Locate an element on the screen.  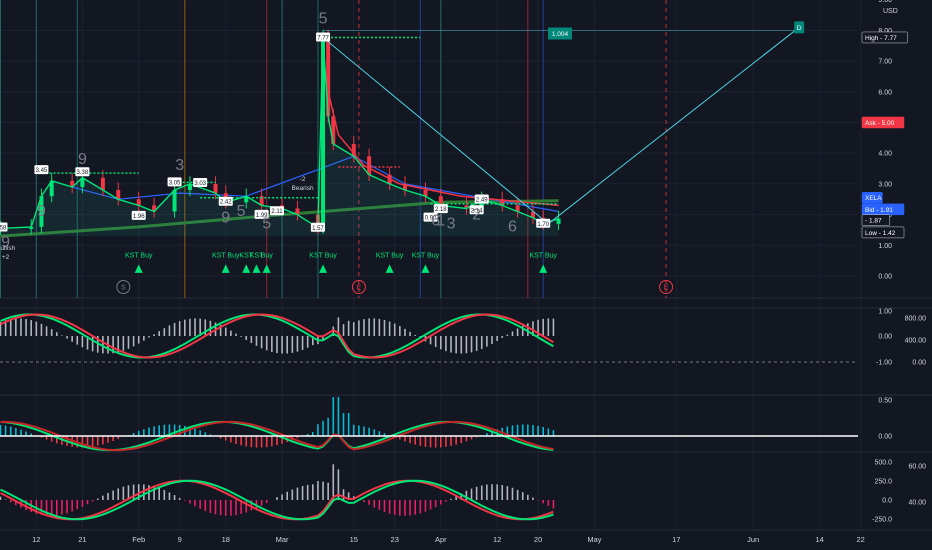
pane-left-label: 500.0 is located at coordinates (883, 463).